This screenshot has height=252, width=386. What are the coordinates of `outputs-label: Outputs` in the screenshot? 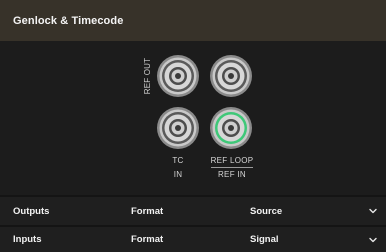 It's located at (31, 211).